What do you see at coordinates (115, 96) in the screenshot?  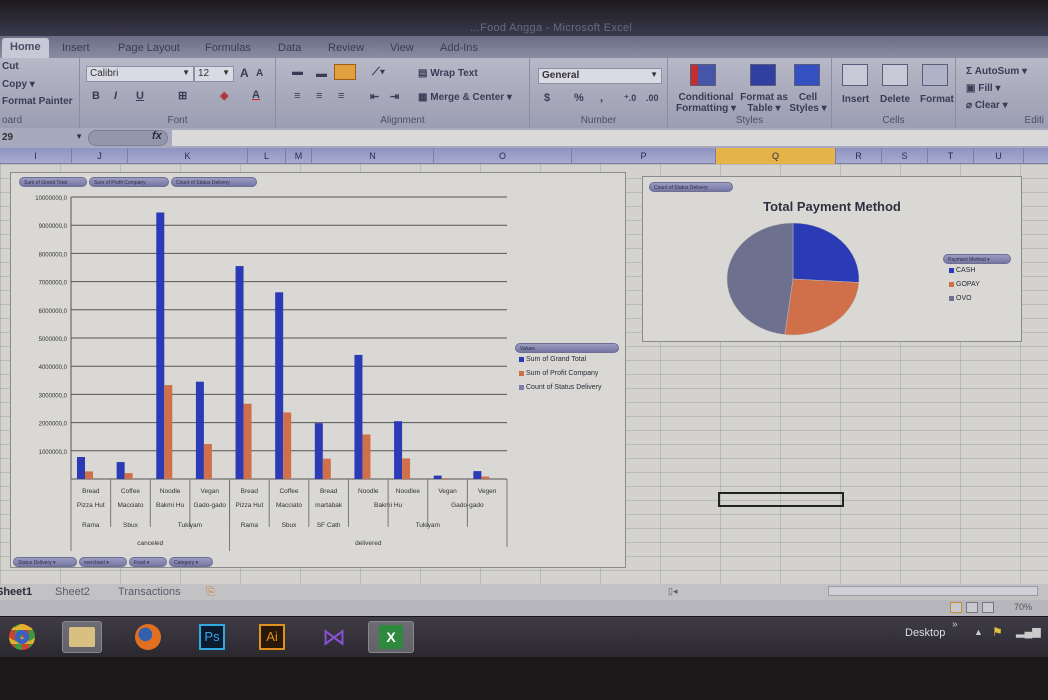 I see `italic-button: I` at bounding box center [115, 96].